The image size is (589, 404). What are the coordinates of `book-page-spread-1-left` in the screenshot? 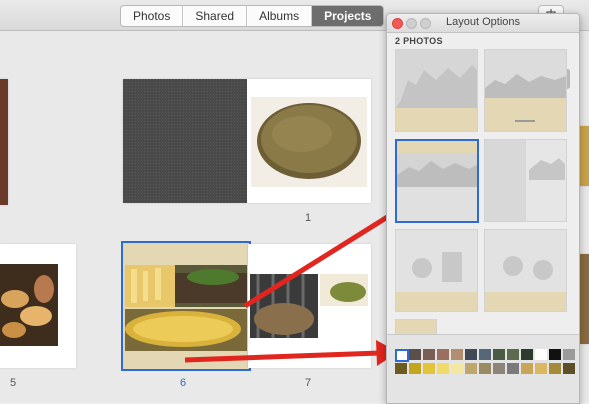 It's located at (185, 141).